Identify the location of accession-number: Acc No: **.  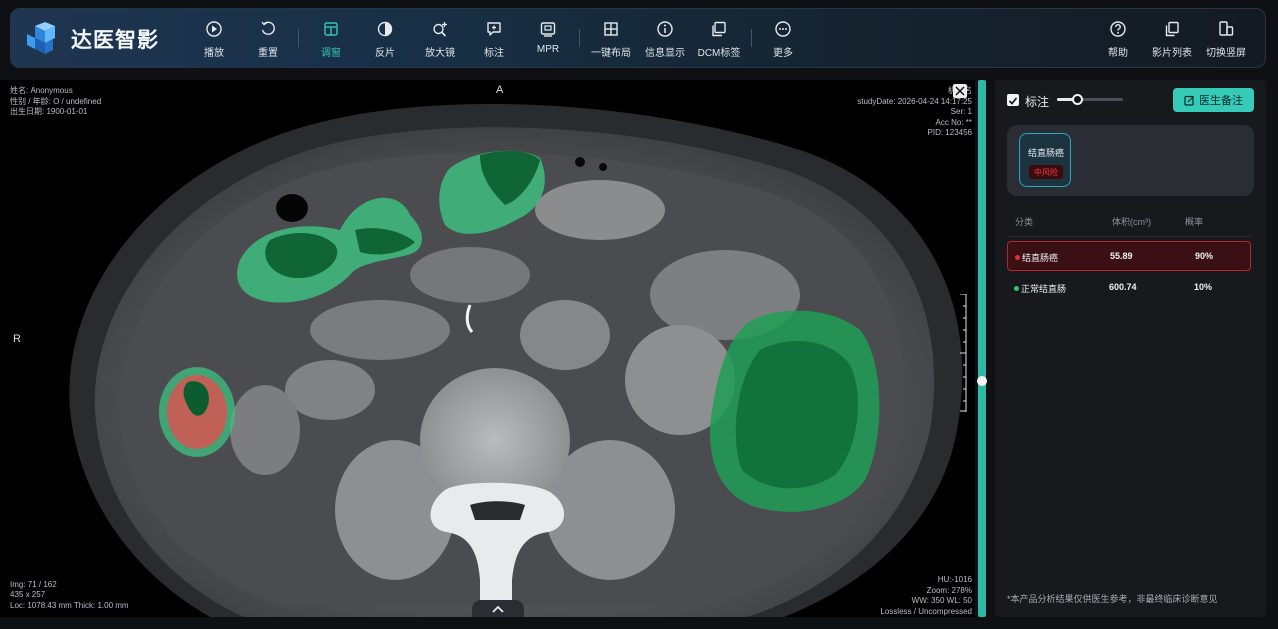
(953, 122).